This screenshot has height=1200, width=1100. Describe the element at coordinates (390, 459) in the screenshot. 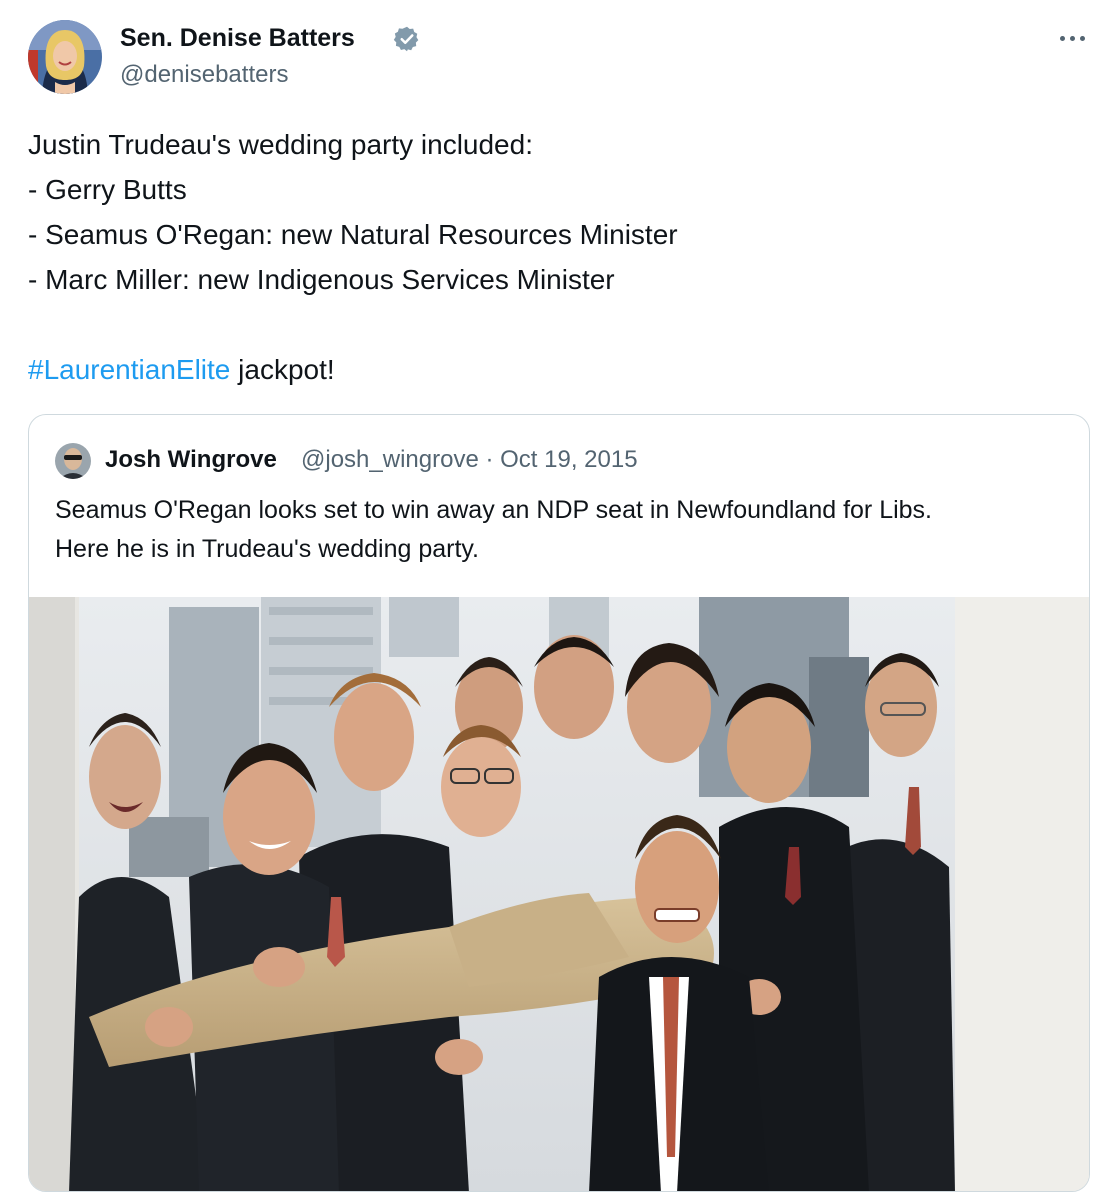

I see `quoted-author-handle: @josh_wingrove` at that location.